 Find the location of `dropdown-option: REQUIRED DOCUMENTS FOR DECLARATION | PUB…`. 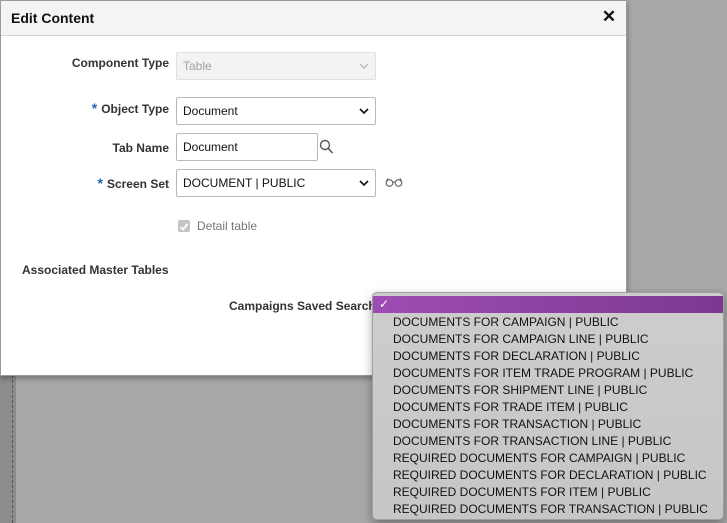

dropdown-option: REQUIRED DOCUMENTS FOR DECLARATION | PUB… is located at coordinates (548, 475).